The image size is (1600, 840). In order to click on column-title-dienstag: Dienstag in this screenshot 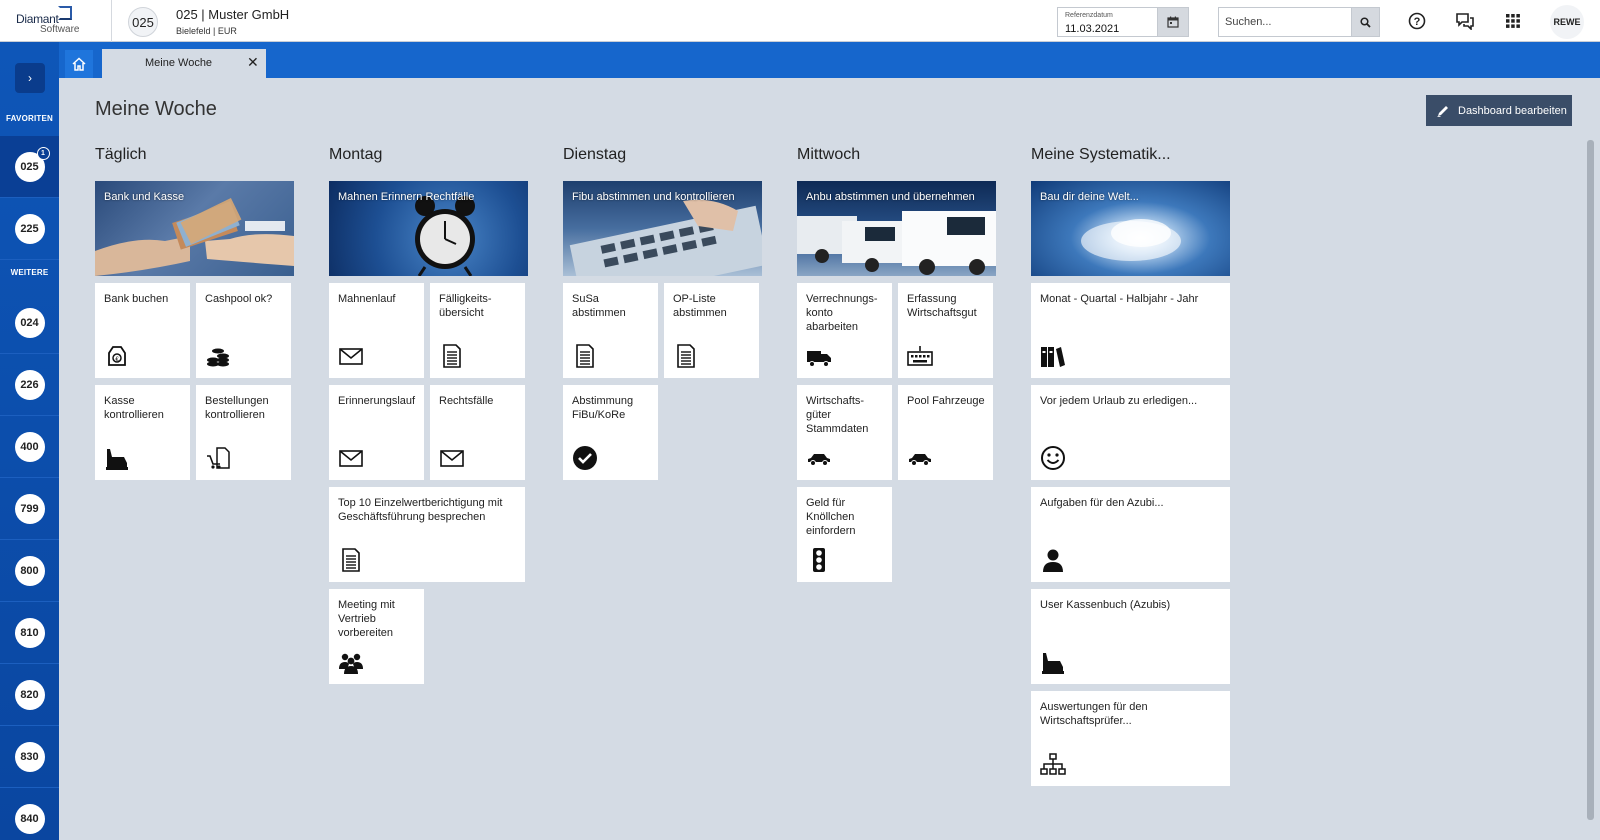, I will do `click(595, 154)`.